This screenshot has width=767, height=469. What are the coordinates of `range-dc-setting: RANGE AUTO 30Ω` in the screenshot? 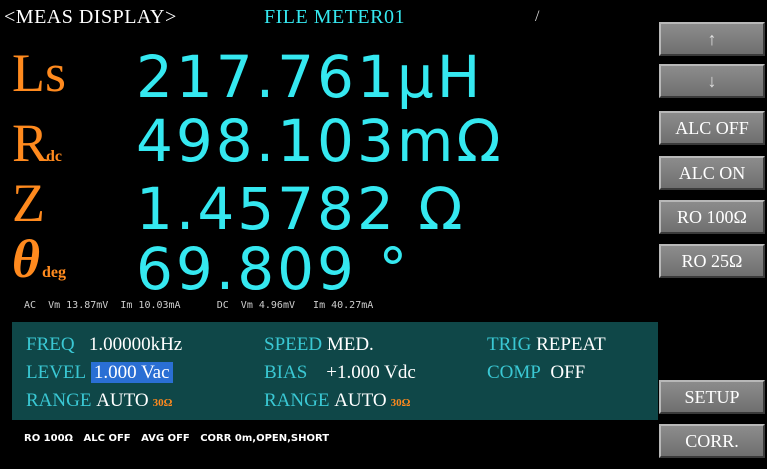 It's located at (337, 401).